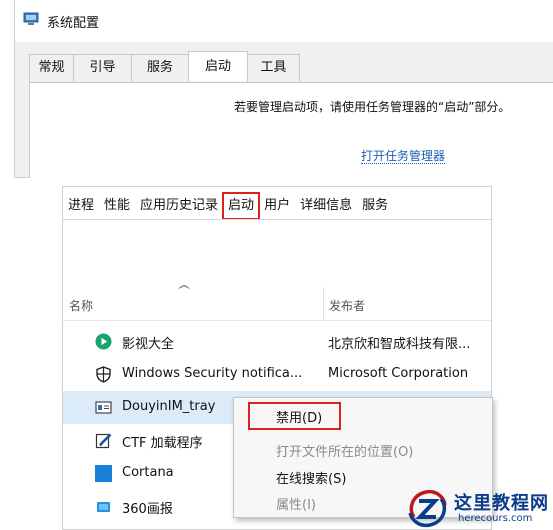 Image resolution: width=553 pixels, height=530 pixels. Describe the element at coordinates (117, 206) in the screenshot. I see `tab-performance: 性能` at that location.